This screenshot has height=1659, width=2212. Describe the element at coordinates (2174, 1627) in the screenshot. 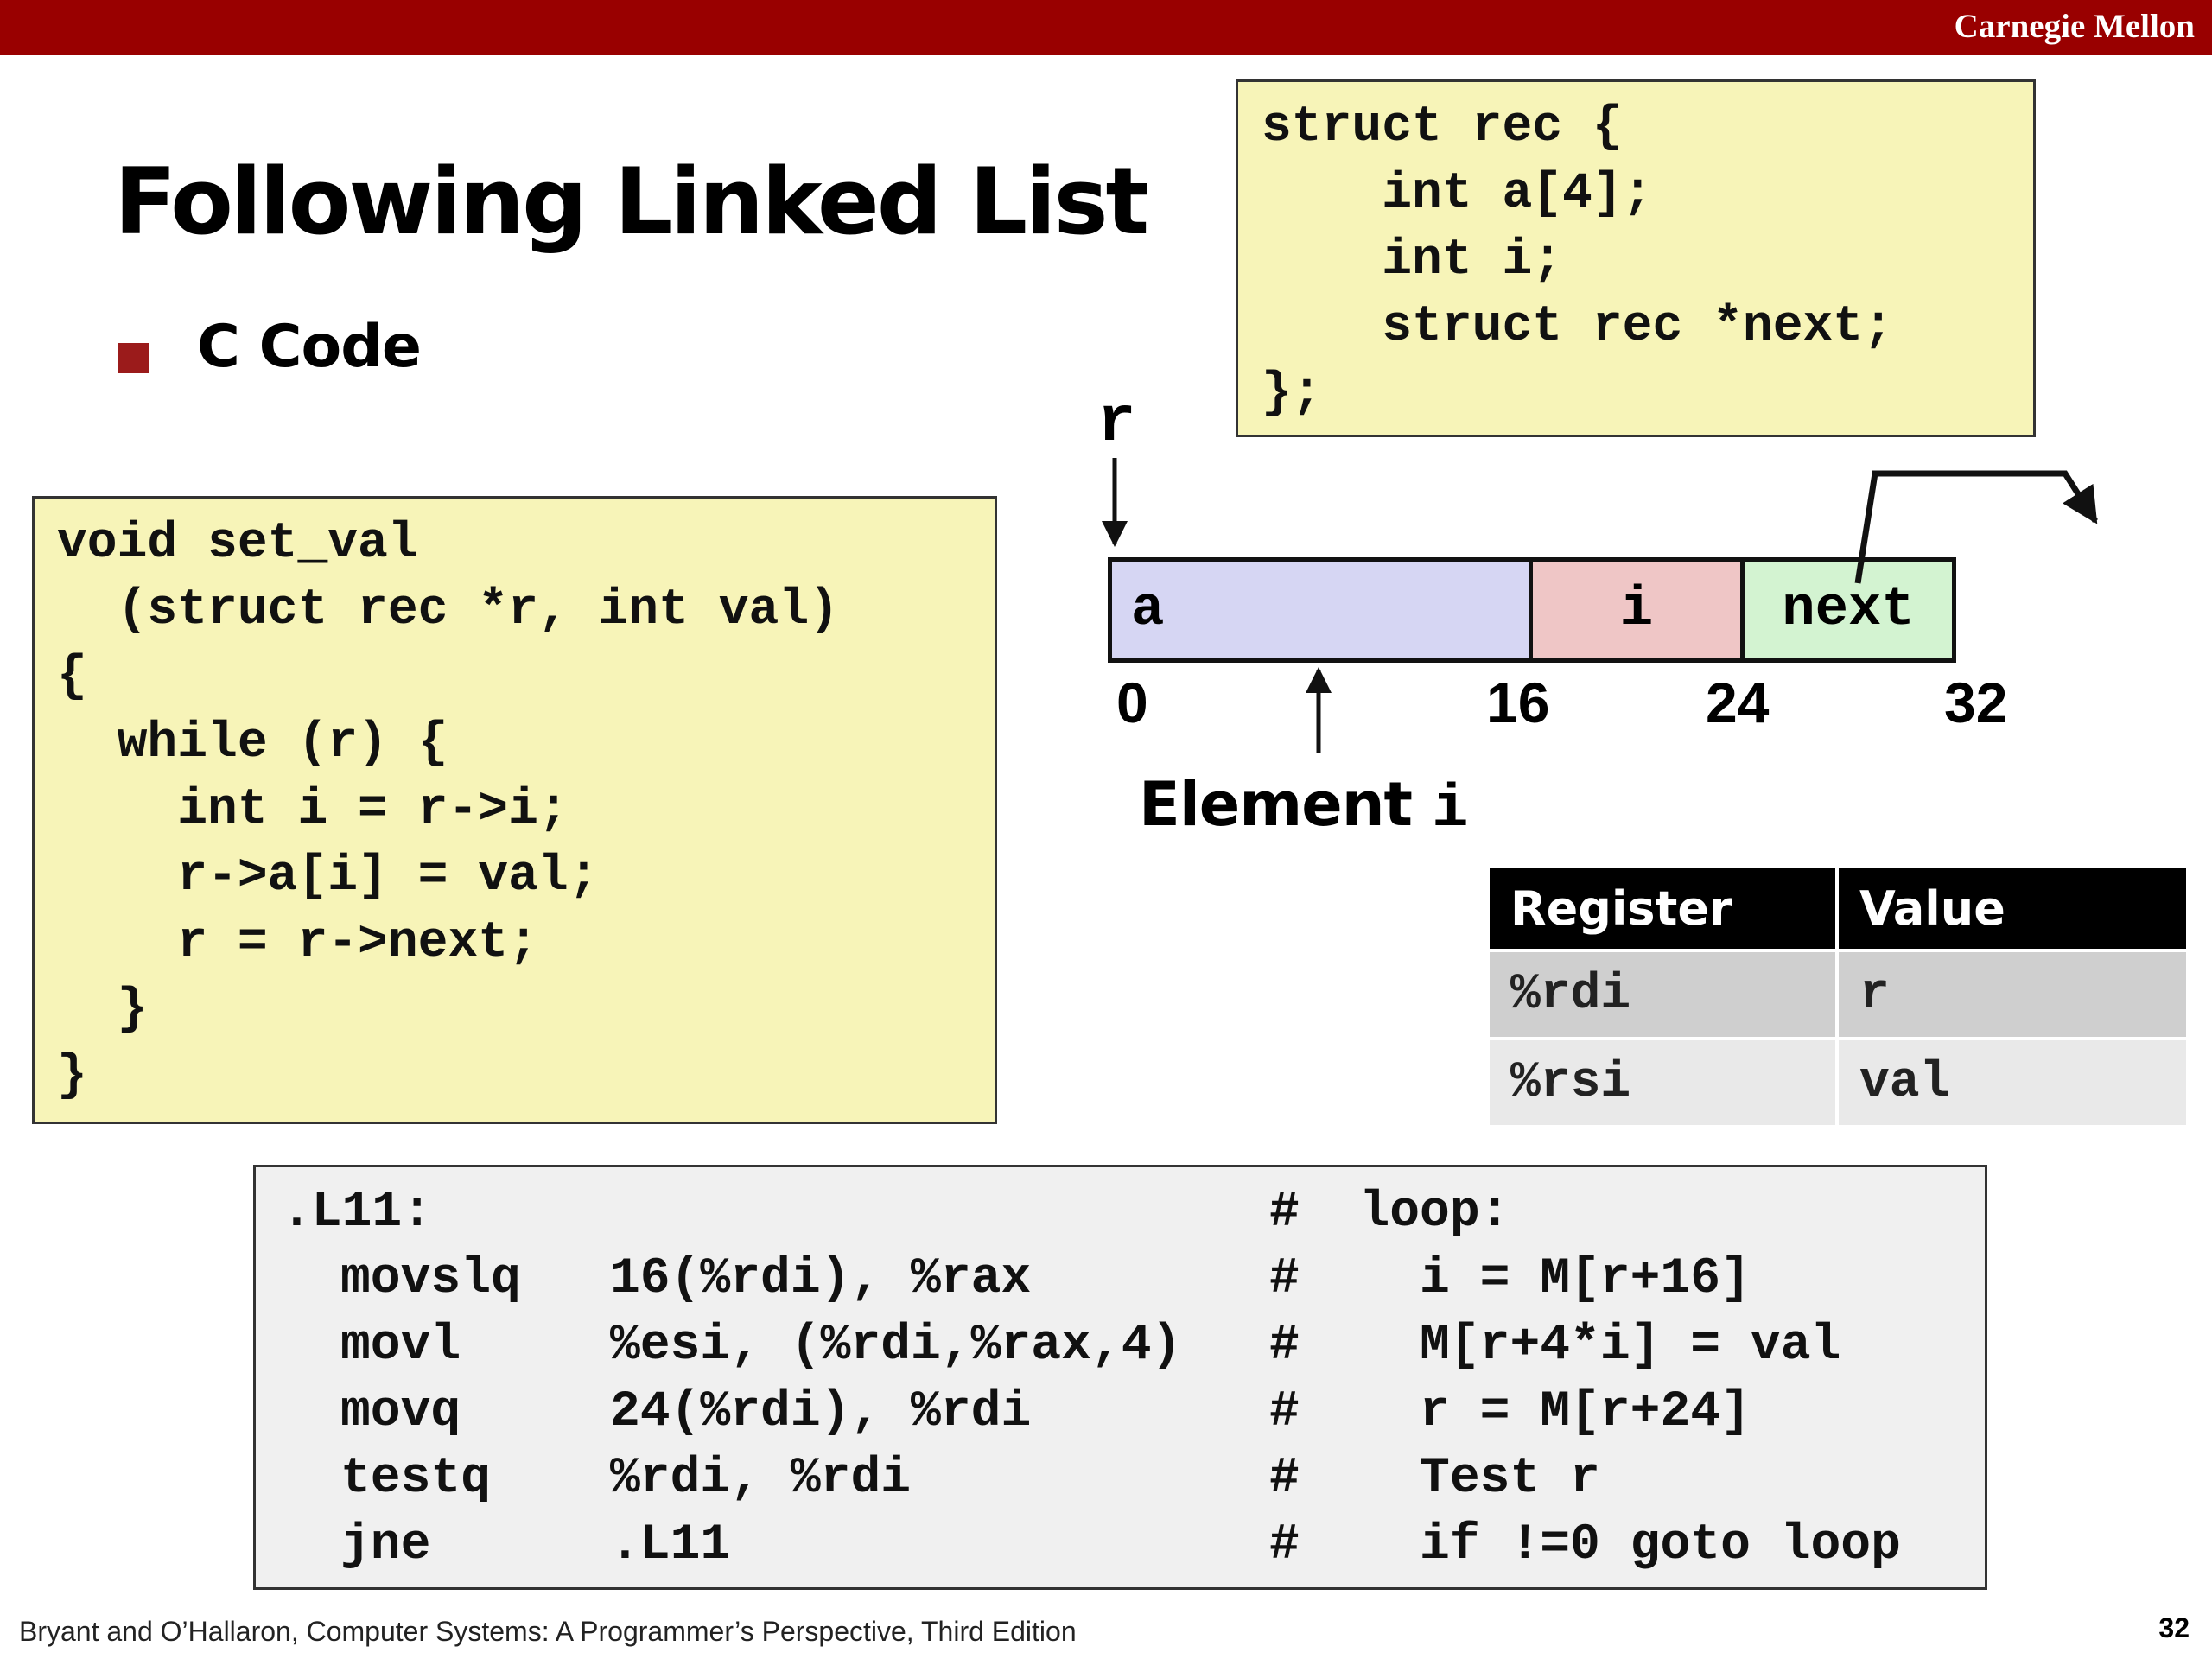

I see `page-number: 32` at that location.